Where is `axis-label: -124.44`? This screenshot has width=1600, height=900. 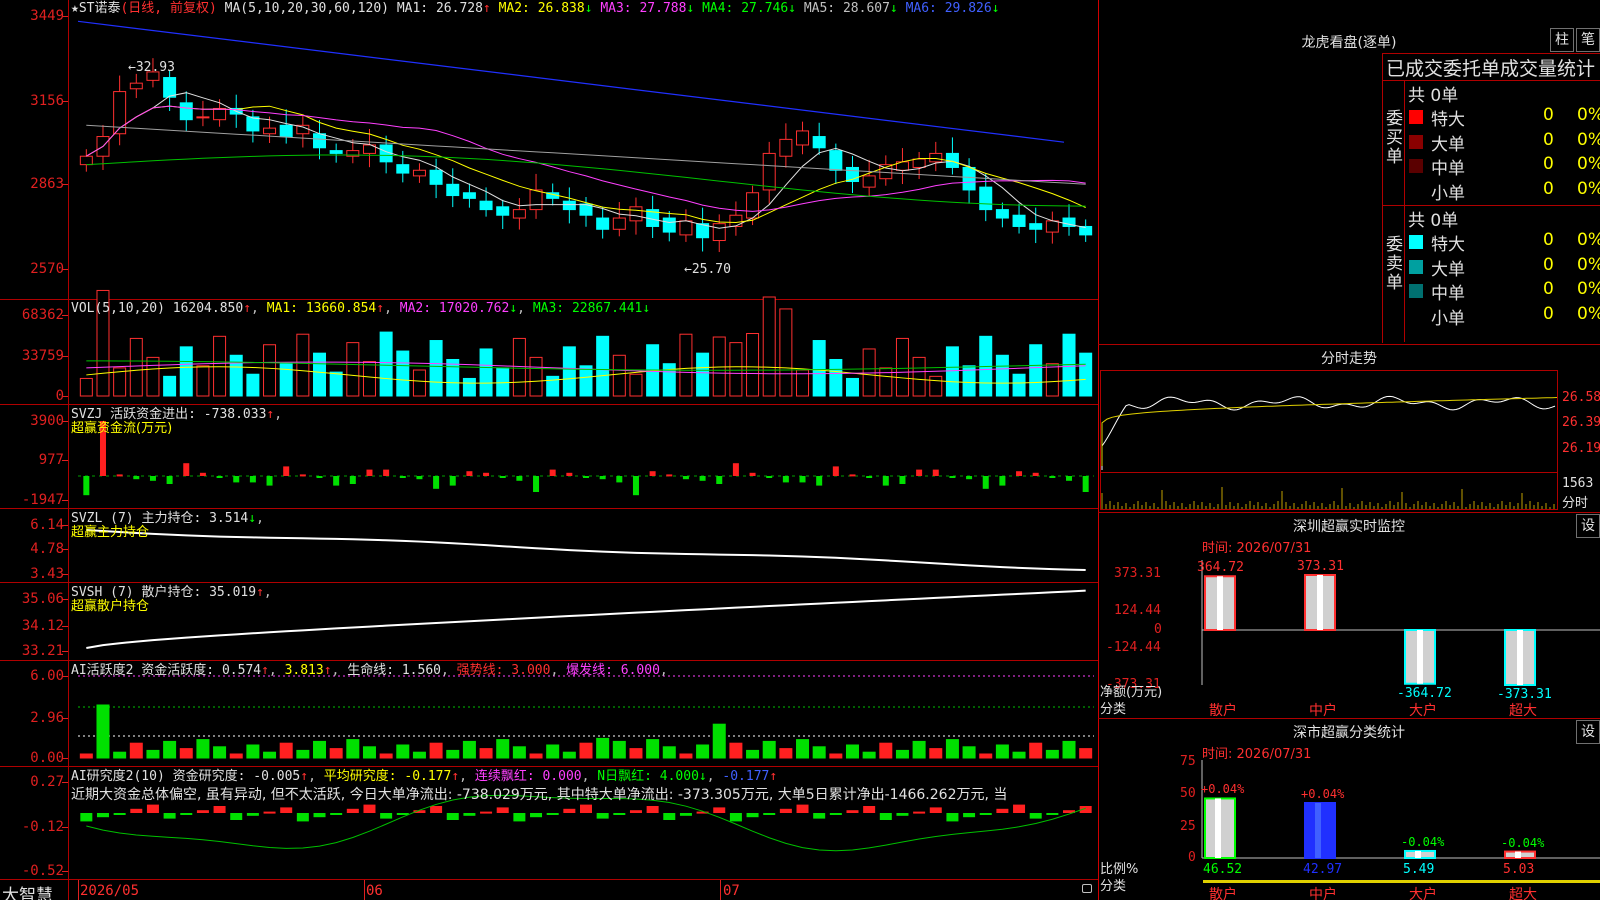
axis-label: -124.44 is located at coordinates (1133, 647).